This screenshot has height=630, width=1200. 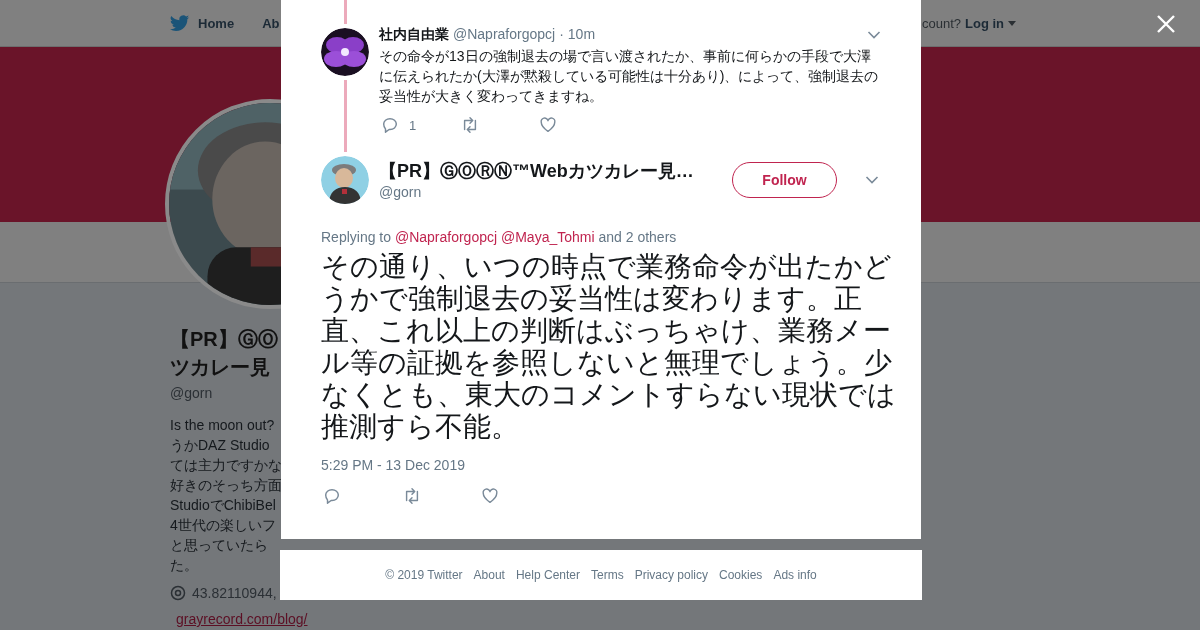 I want to click on footer-link: Ads info, so click(x=795, y=575).